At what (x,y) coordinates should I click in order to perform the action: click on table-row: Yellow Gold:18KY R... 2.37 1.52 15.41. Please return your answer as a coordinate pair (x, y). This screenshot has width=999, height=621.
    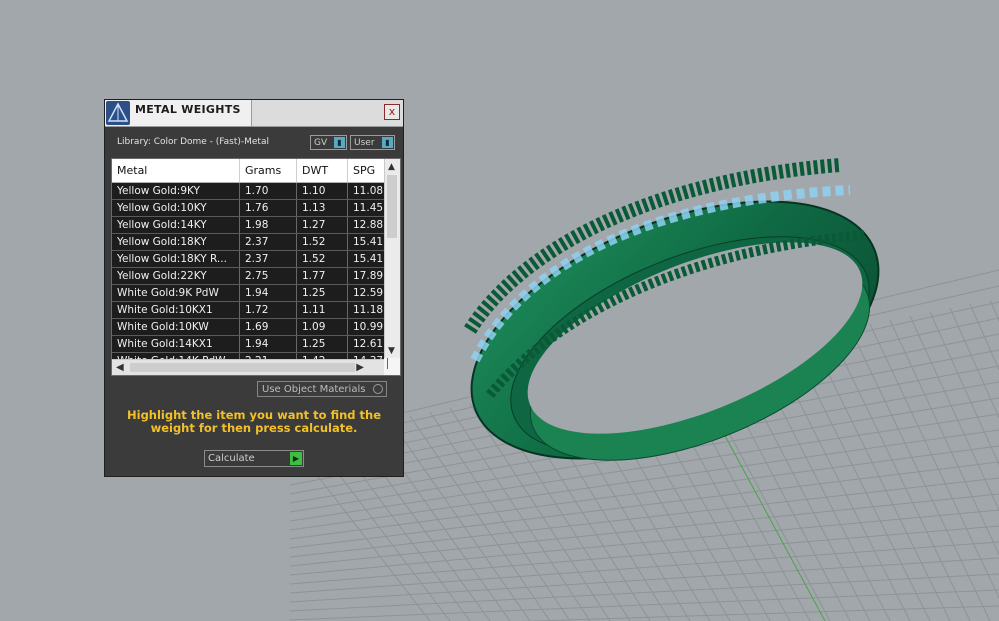
    Looking at the image, I should click on (250, 259).